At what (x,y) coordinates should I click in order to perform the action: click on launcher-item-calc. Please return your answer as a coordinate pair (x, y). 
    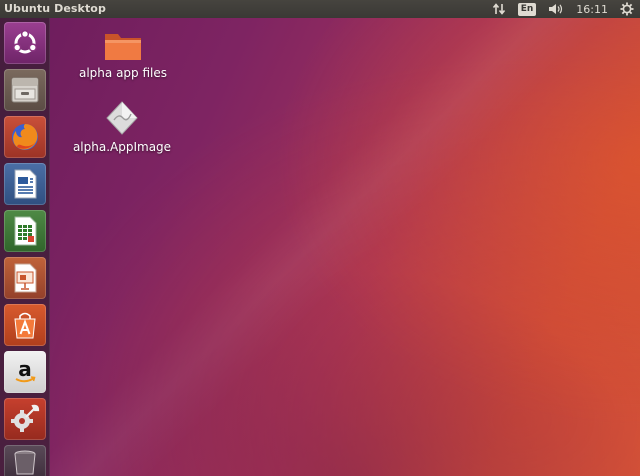
    Looking at the image, I should click on (25, 231).